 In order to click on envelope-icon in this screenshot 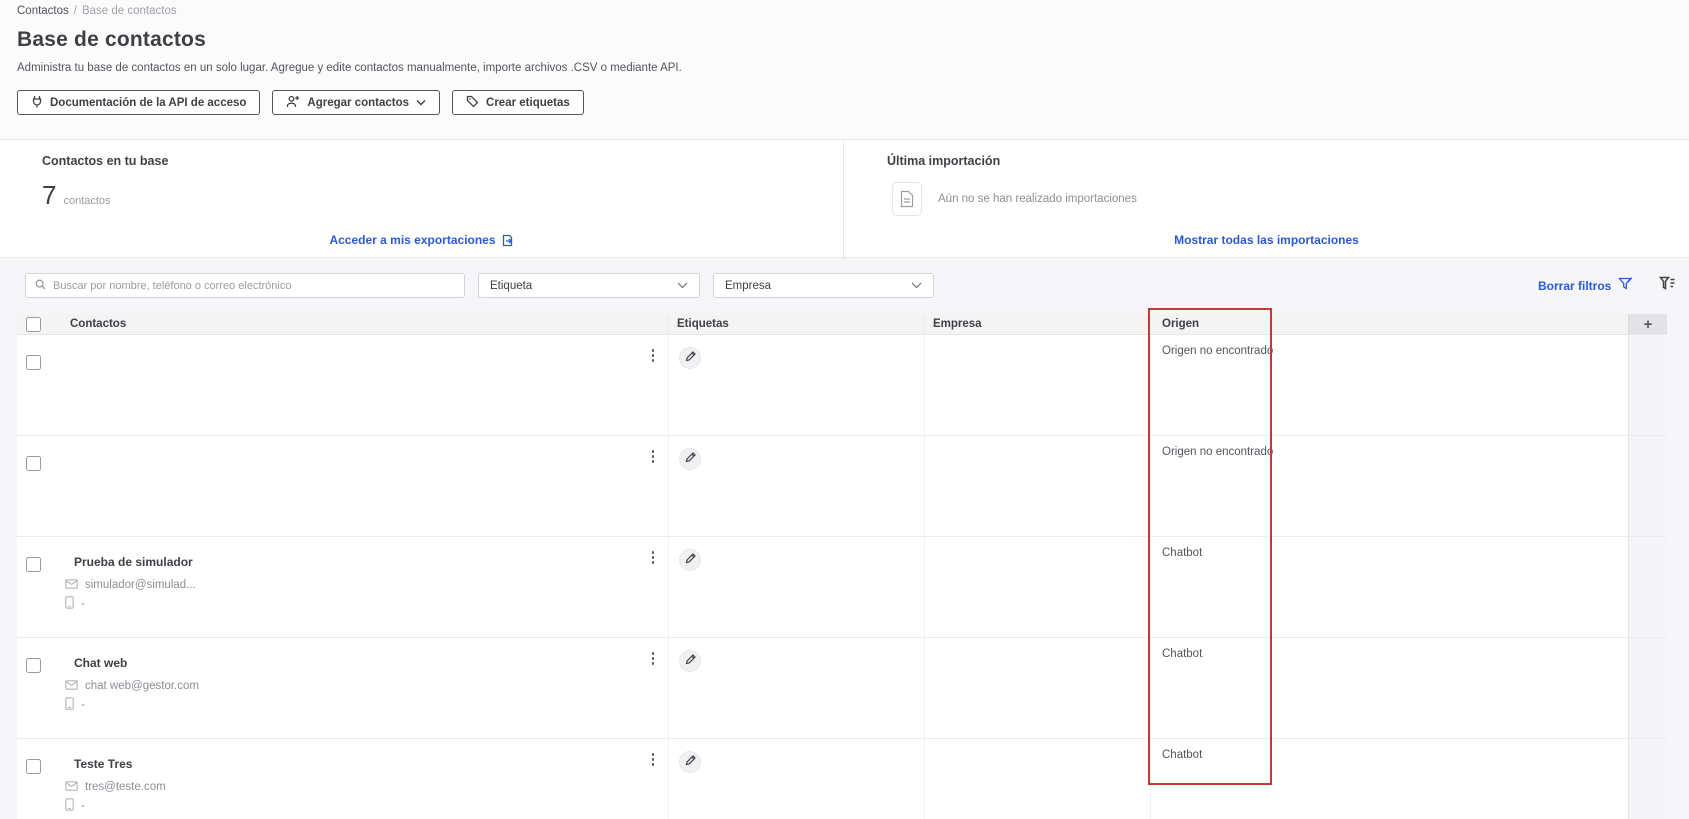, I will do `click(71, 686)`.